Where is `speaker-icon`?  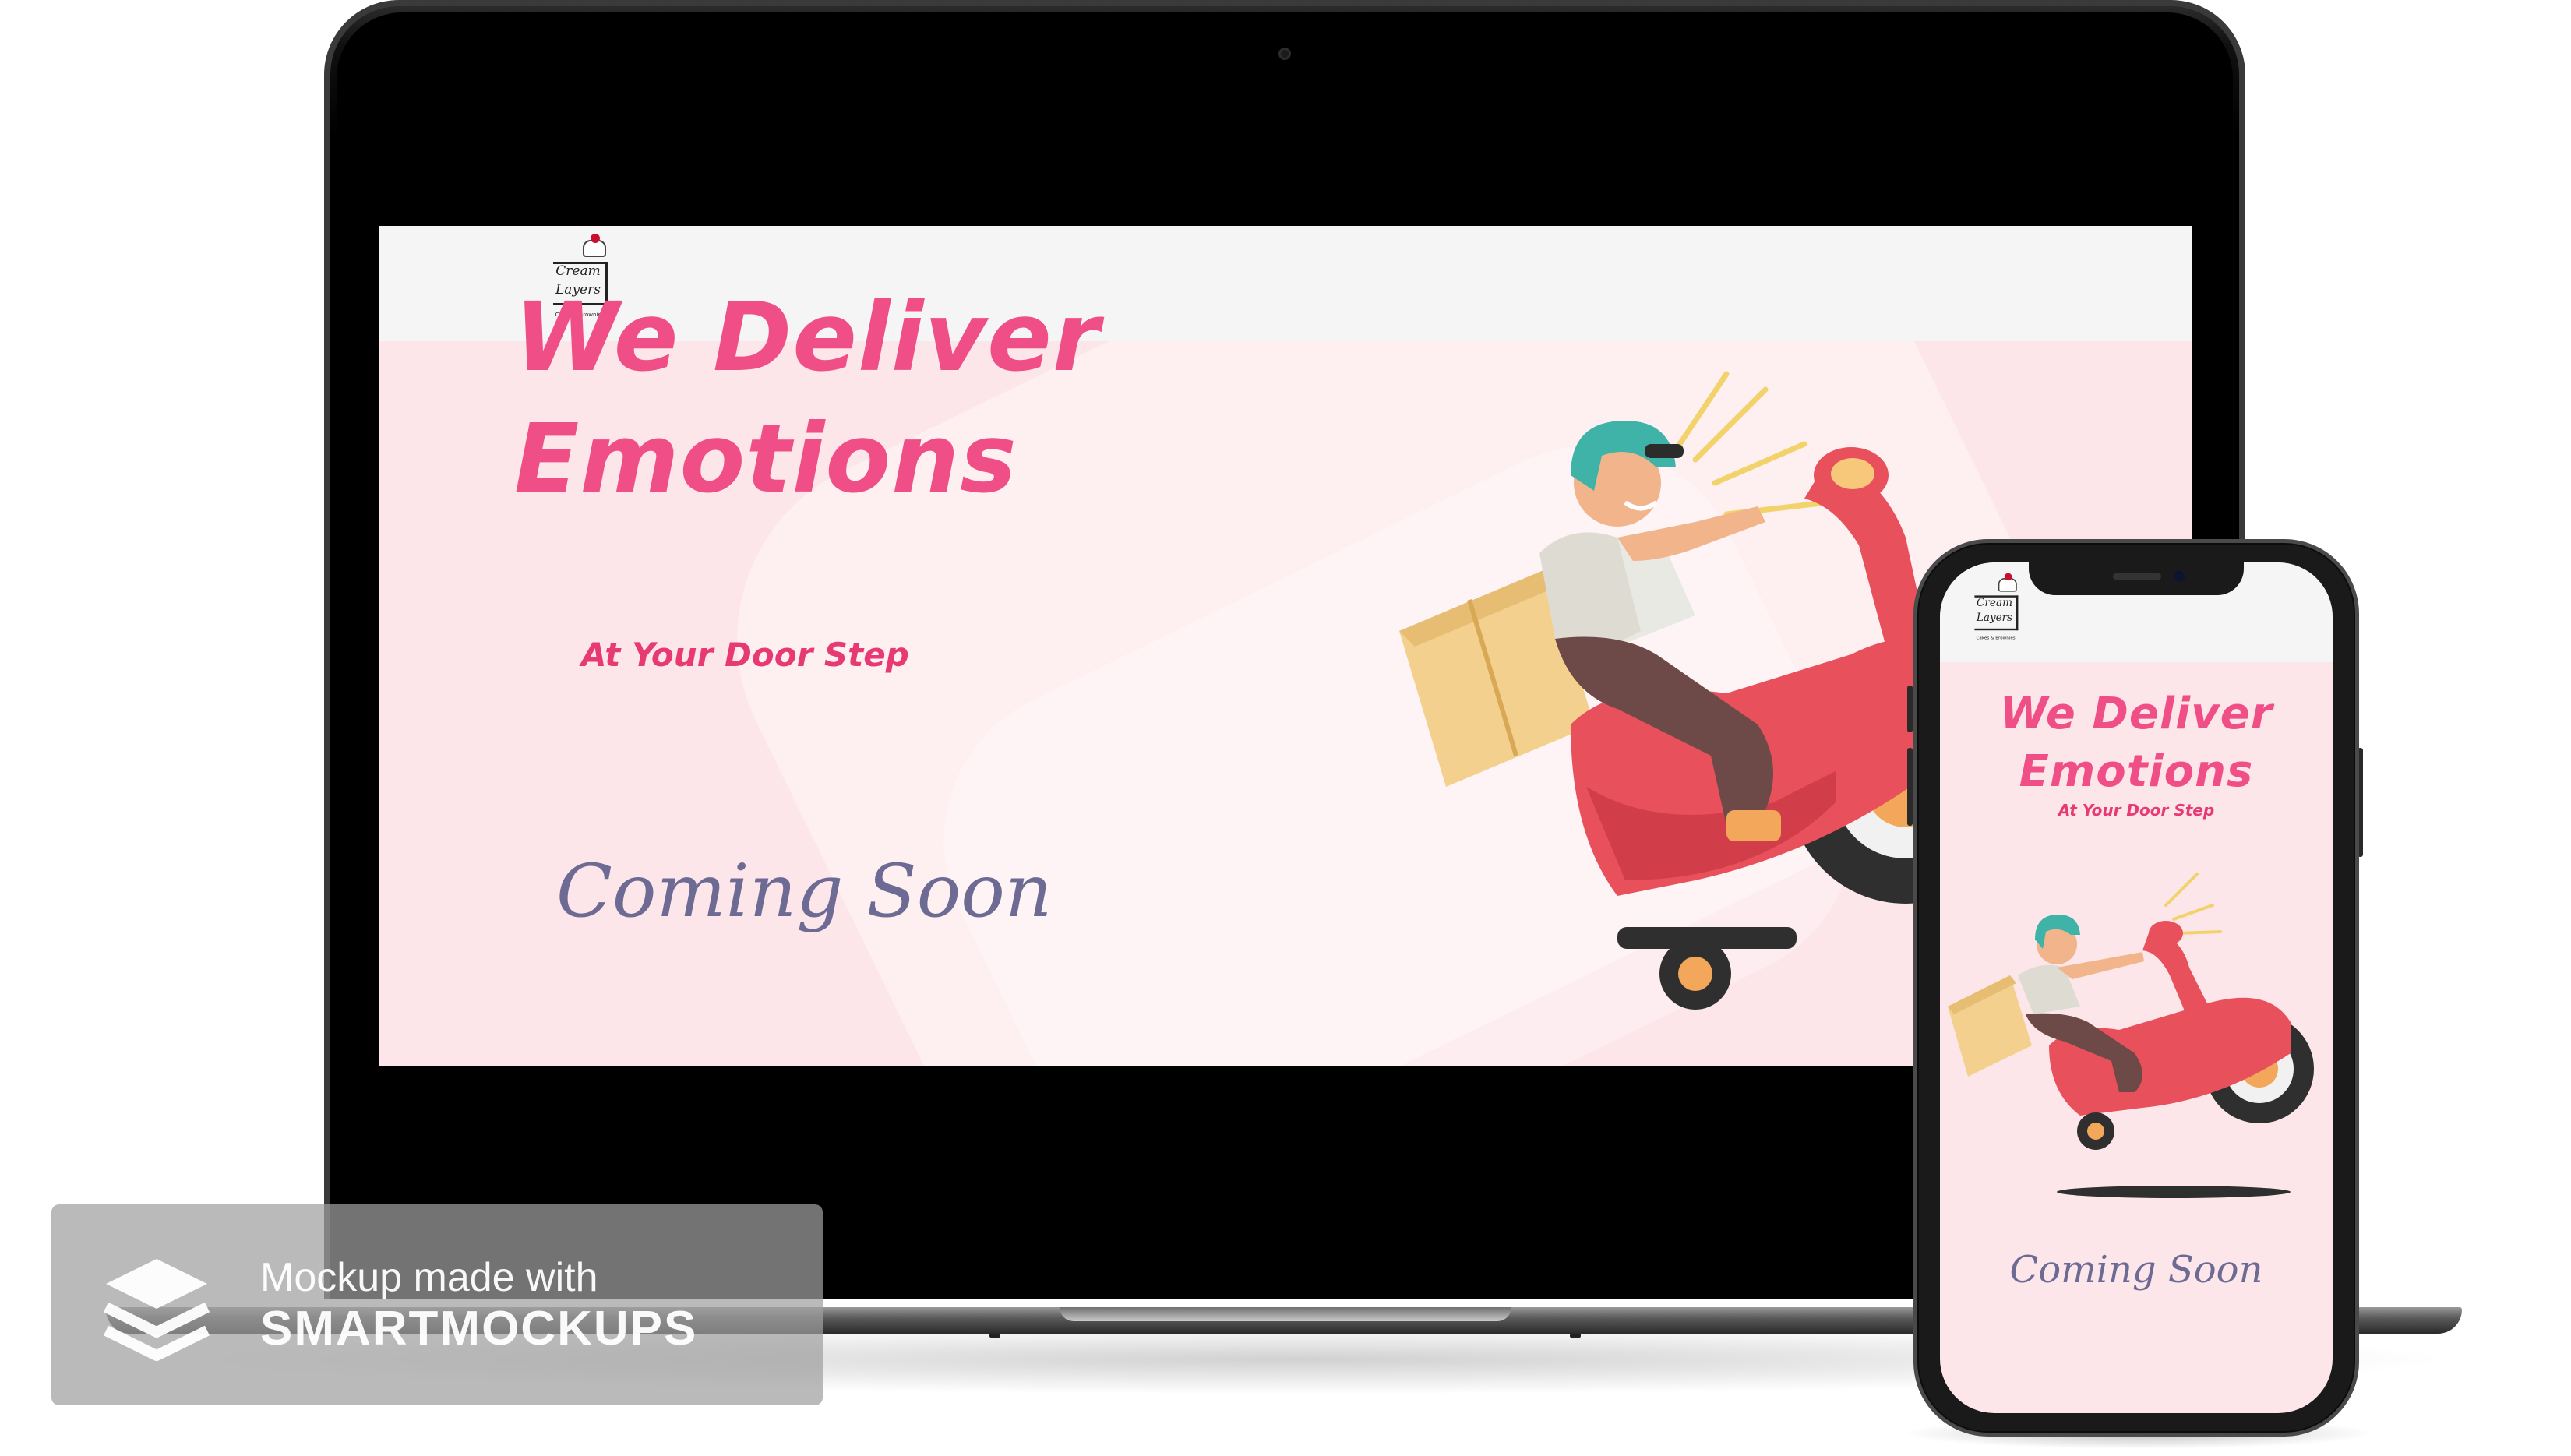
speaker-icon is located at coordinates (2137, 577).